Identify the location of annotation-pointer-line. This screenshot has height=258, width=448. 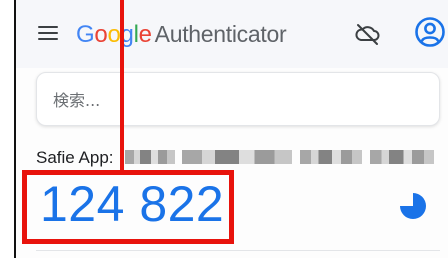
(122, 86).